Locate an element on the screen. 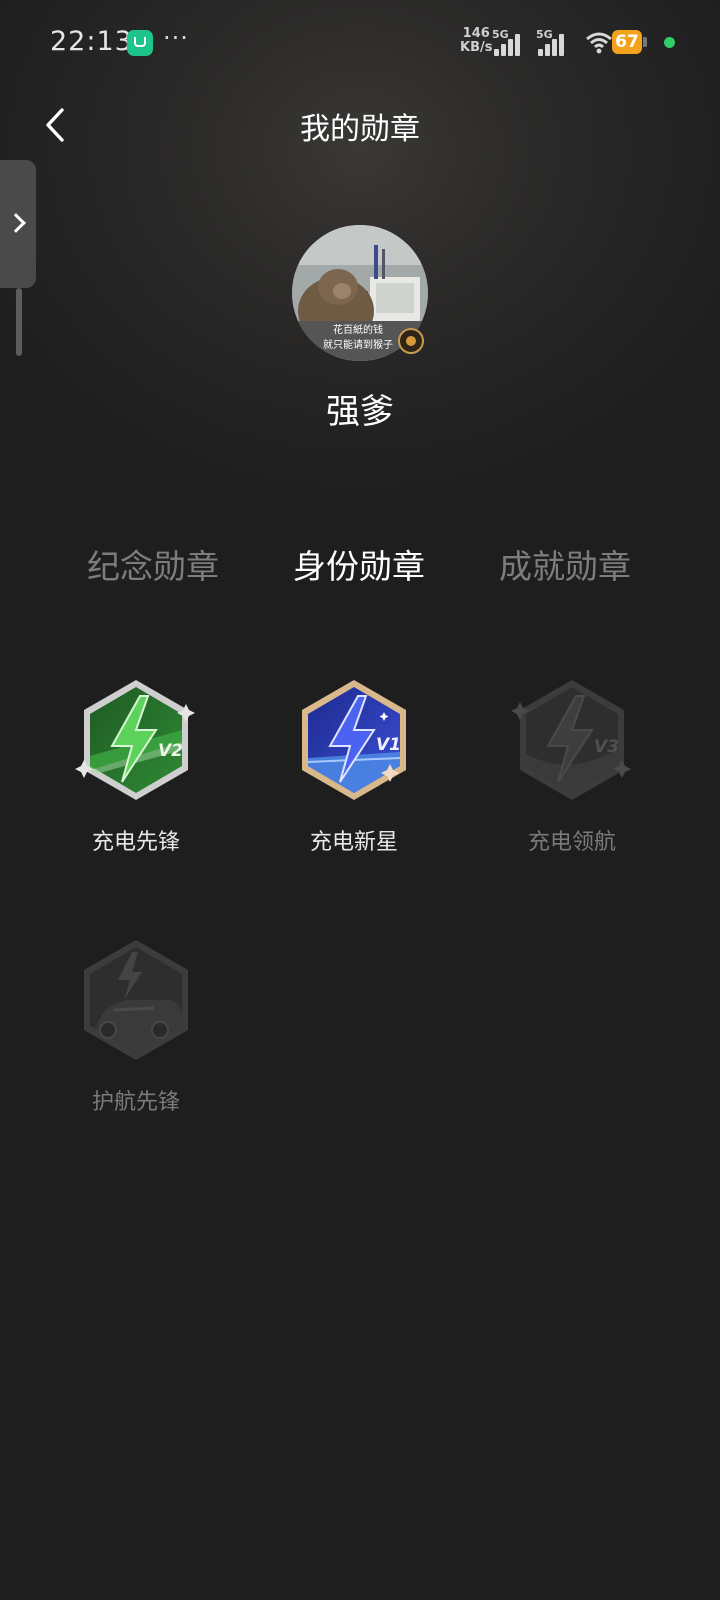  charging-navigator-badge-icon: V3 is located at coordinates (571, 740).